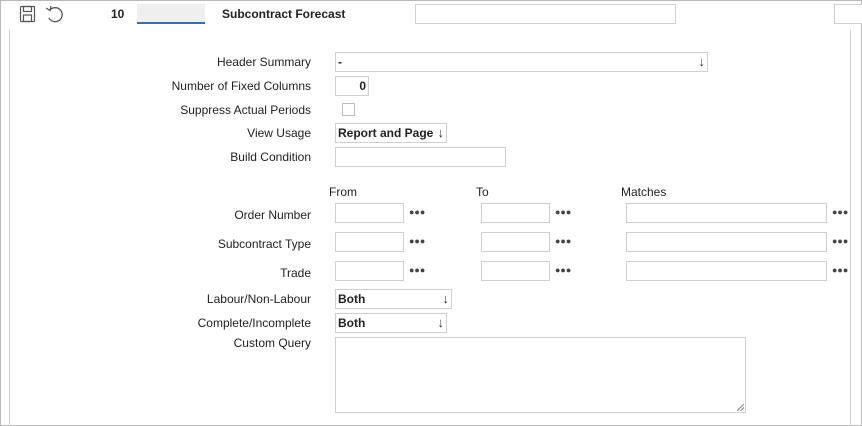 The image size is (862, 426). What do you see at coordinates (28, 14) in the screenshot?
I see `save-icon` at bounding box center [28, 14].